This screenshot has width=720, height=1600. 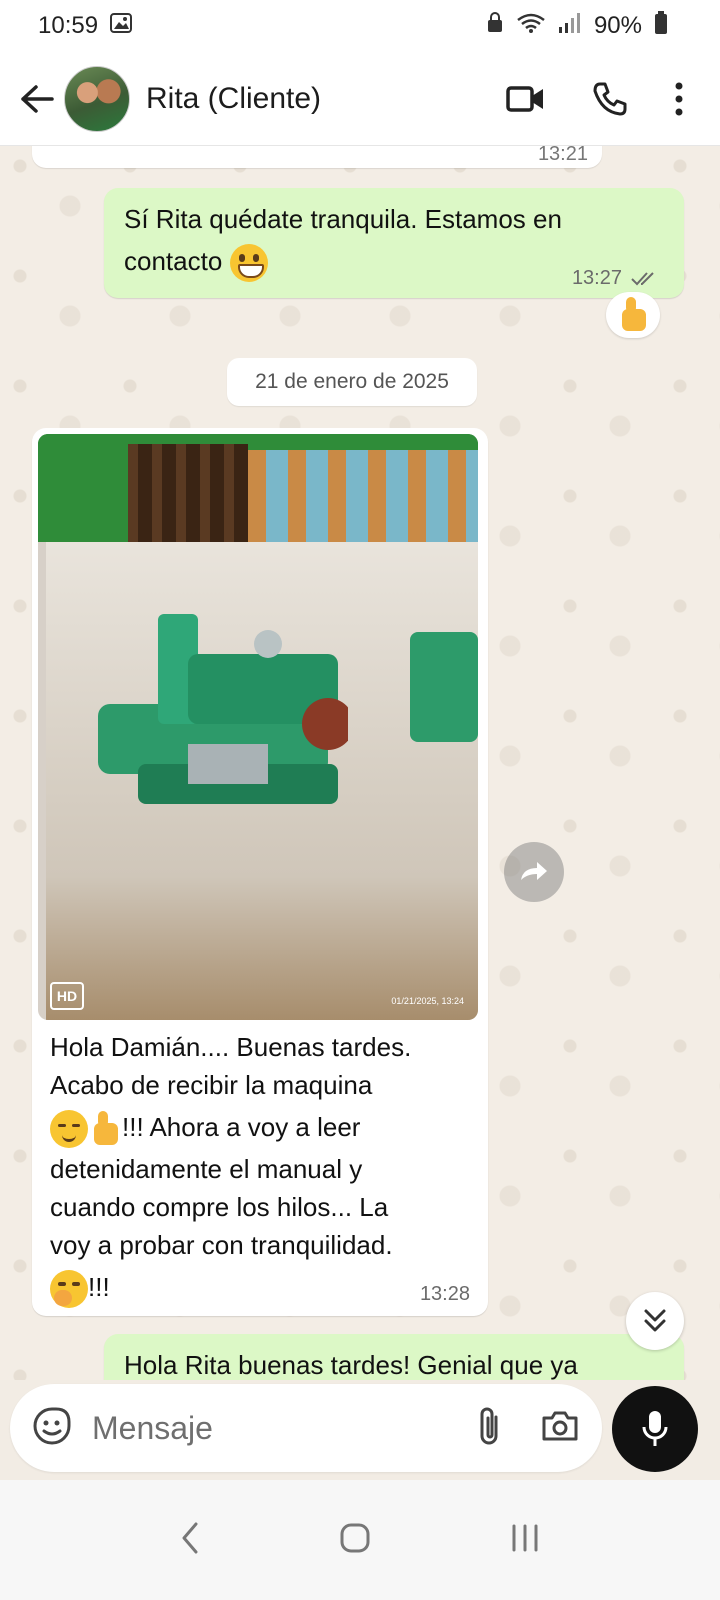 I want to click on voice-call-button, so click(x=610, y=99).